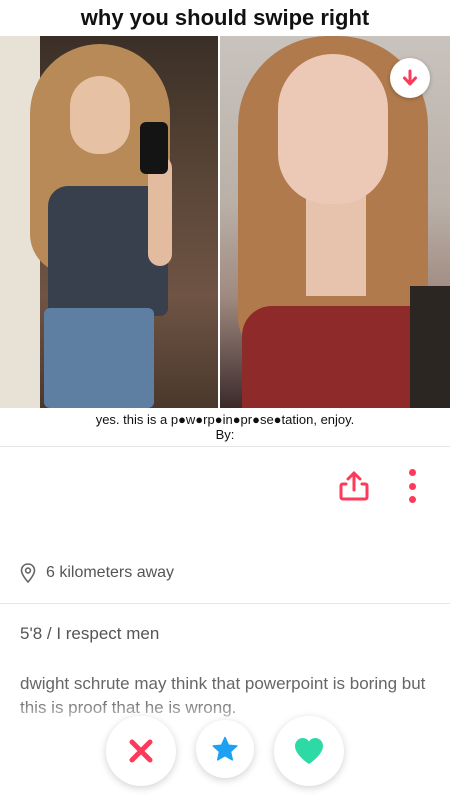  I want to click on distance-label: 6 kilometers away, so click(110, 572).